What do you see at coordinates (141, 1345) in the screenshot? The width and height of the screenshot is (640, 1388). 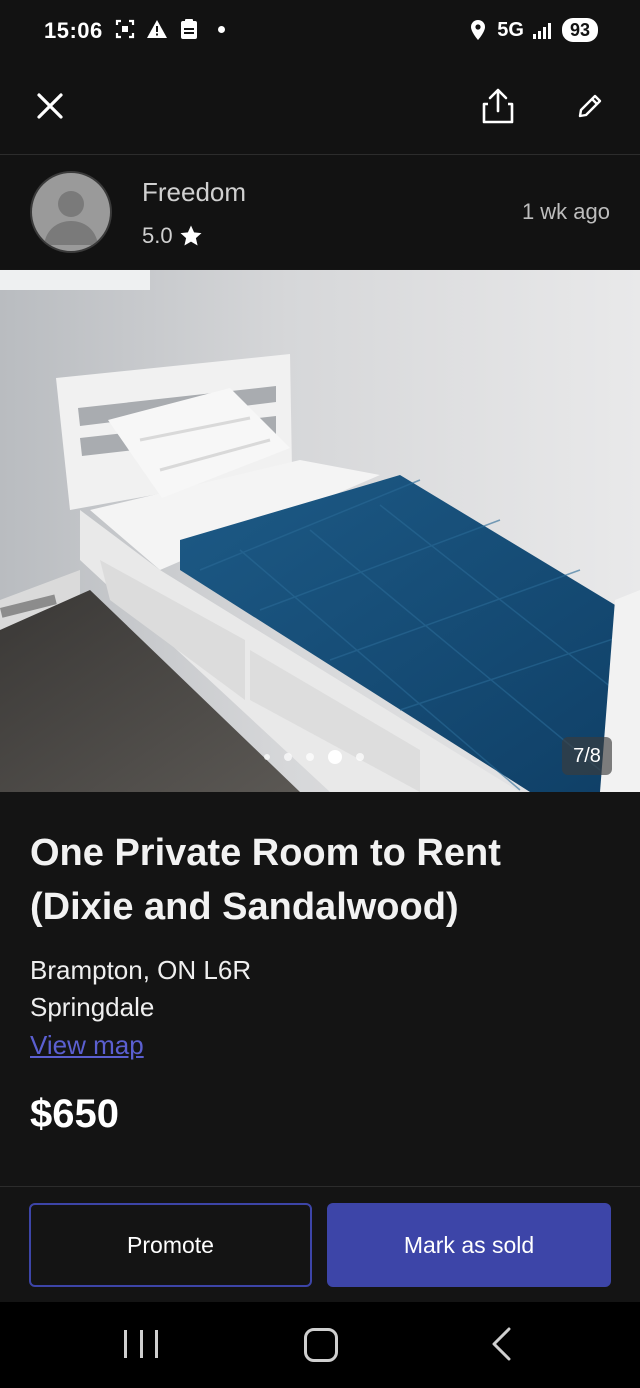 I see `recents-icon` at bounding box center [141, 1345].